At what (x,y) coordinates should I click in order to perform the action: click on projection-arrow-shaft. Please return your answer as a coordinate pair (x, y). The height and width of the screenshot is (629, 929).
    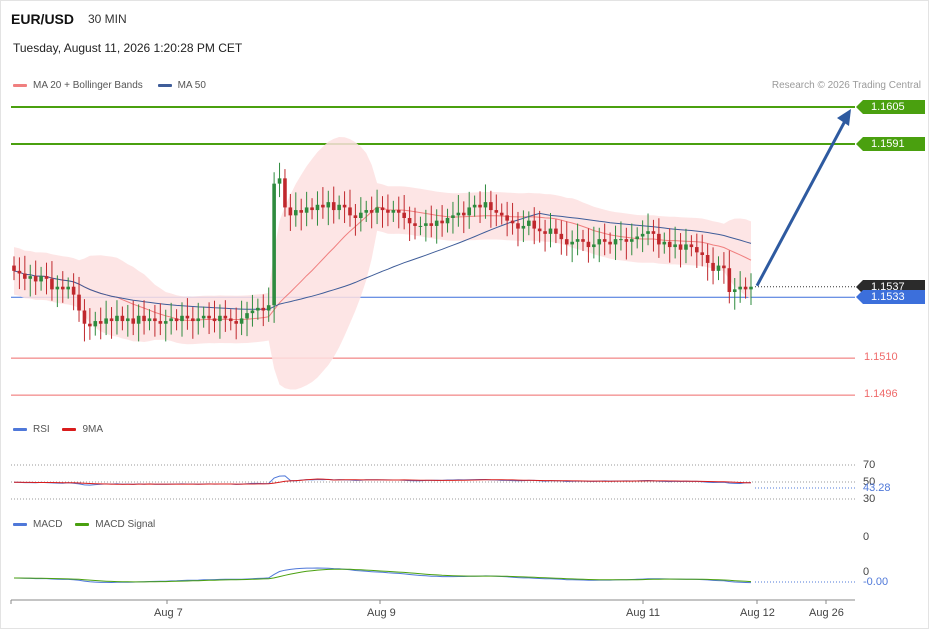
    Looking at the image, I should click on (801, 203).